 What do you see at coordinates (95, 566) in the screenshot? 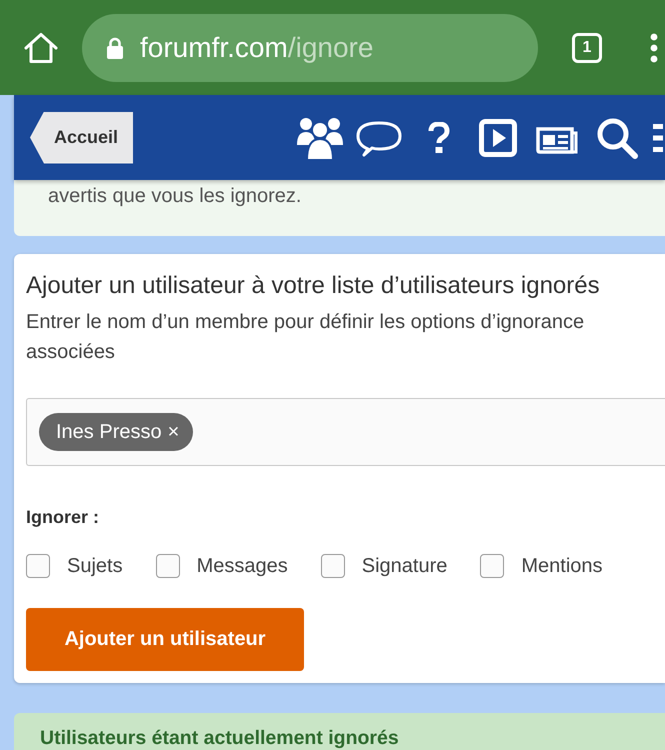
I see `option-label: Sujets` at bounding box center [95, 566].